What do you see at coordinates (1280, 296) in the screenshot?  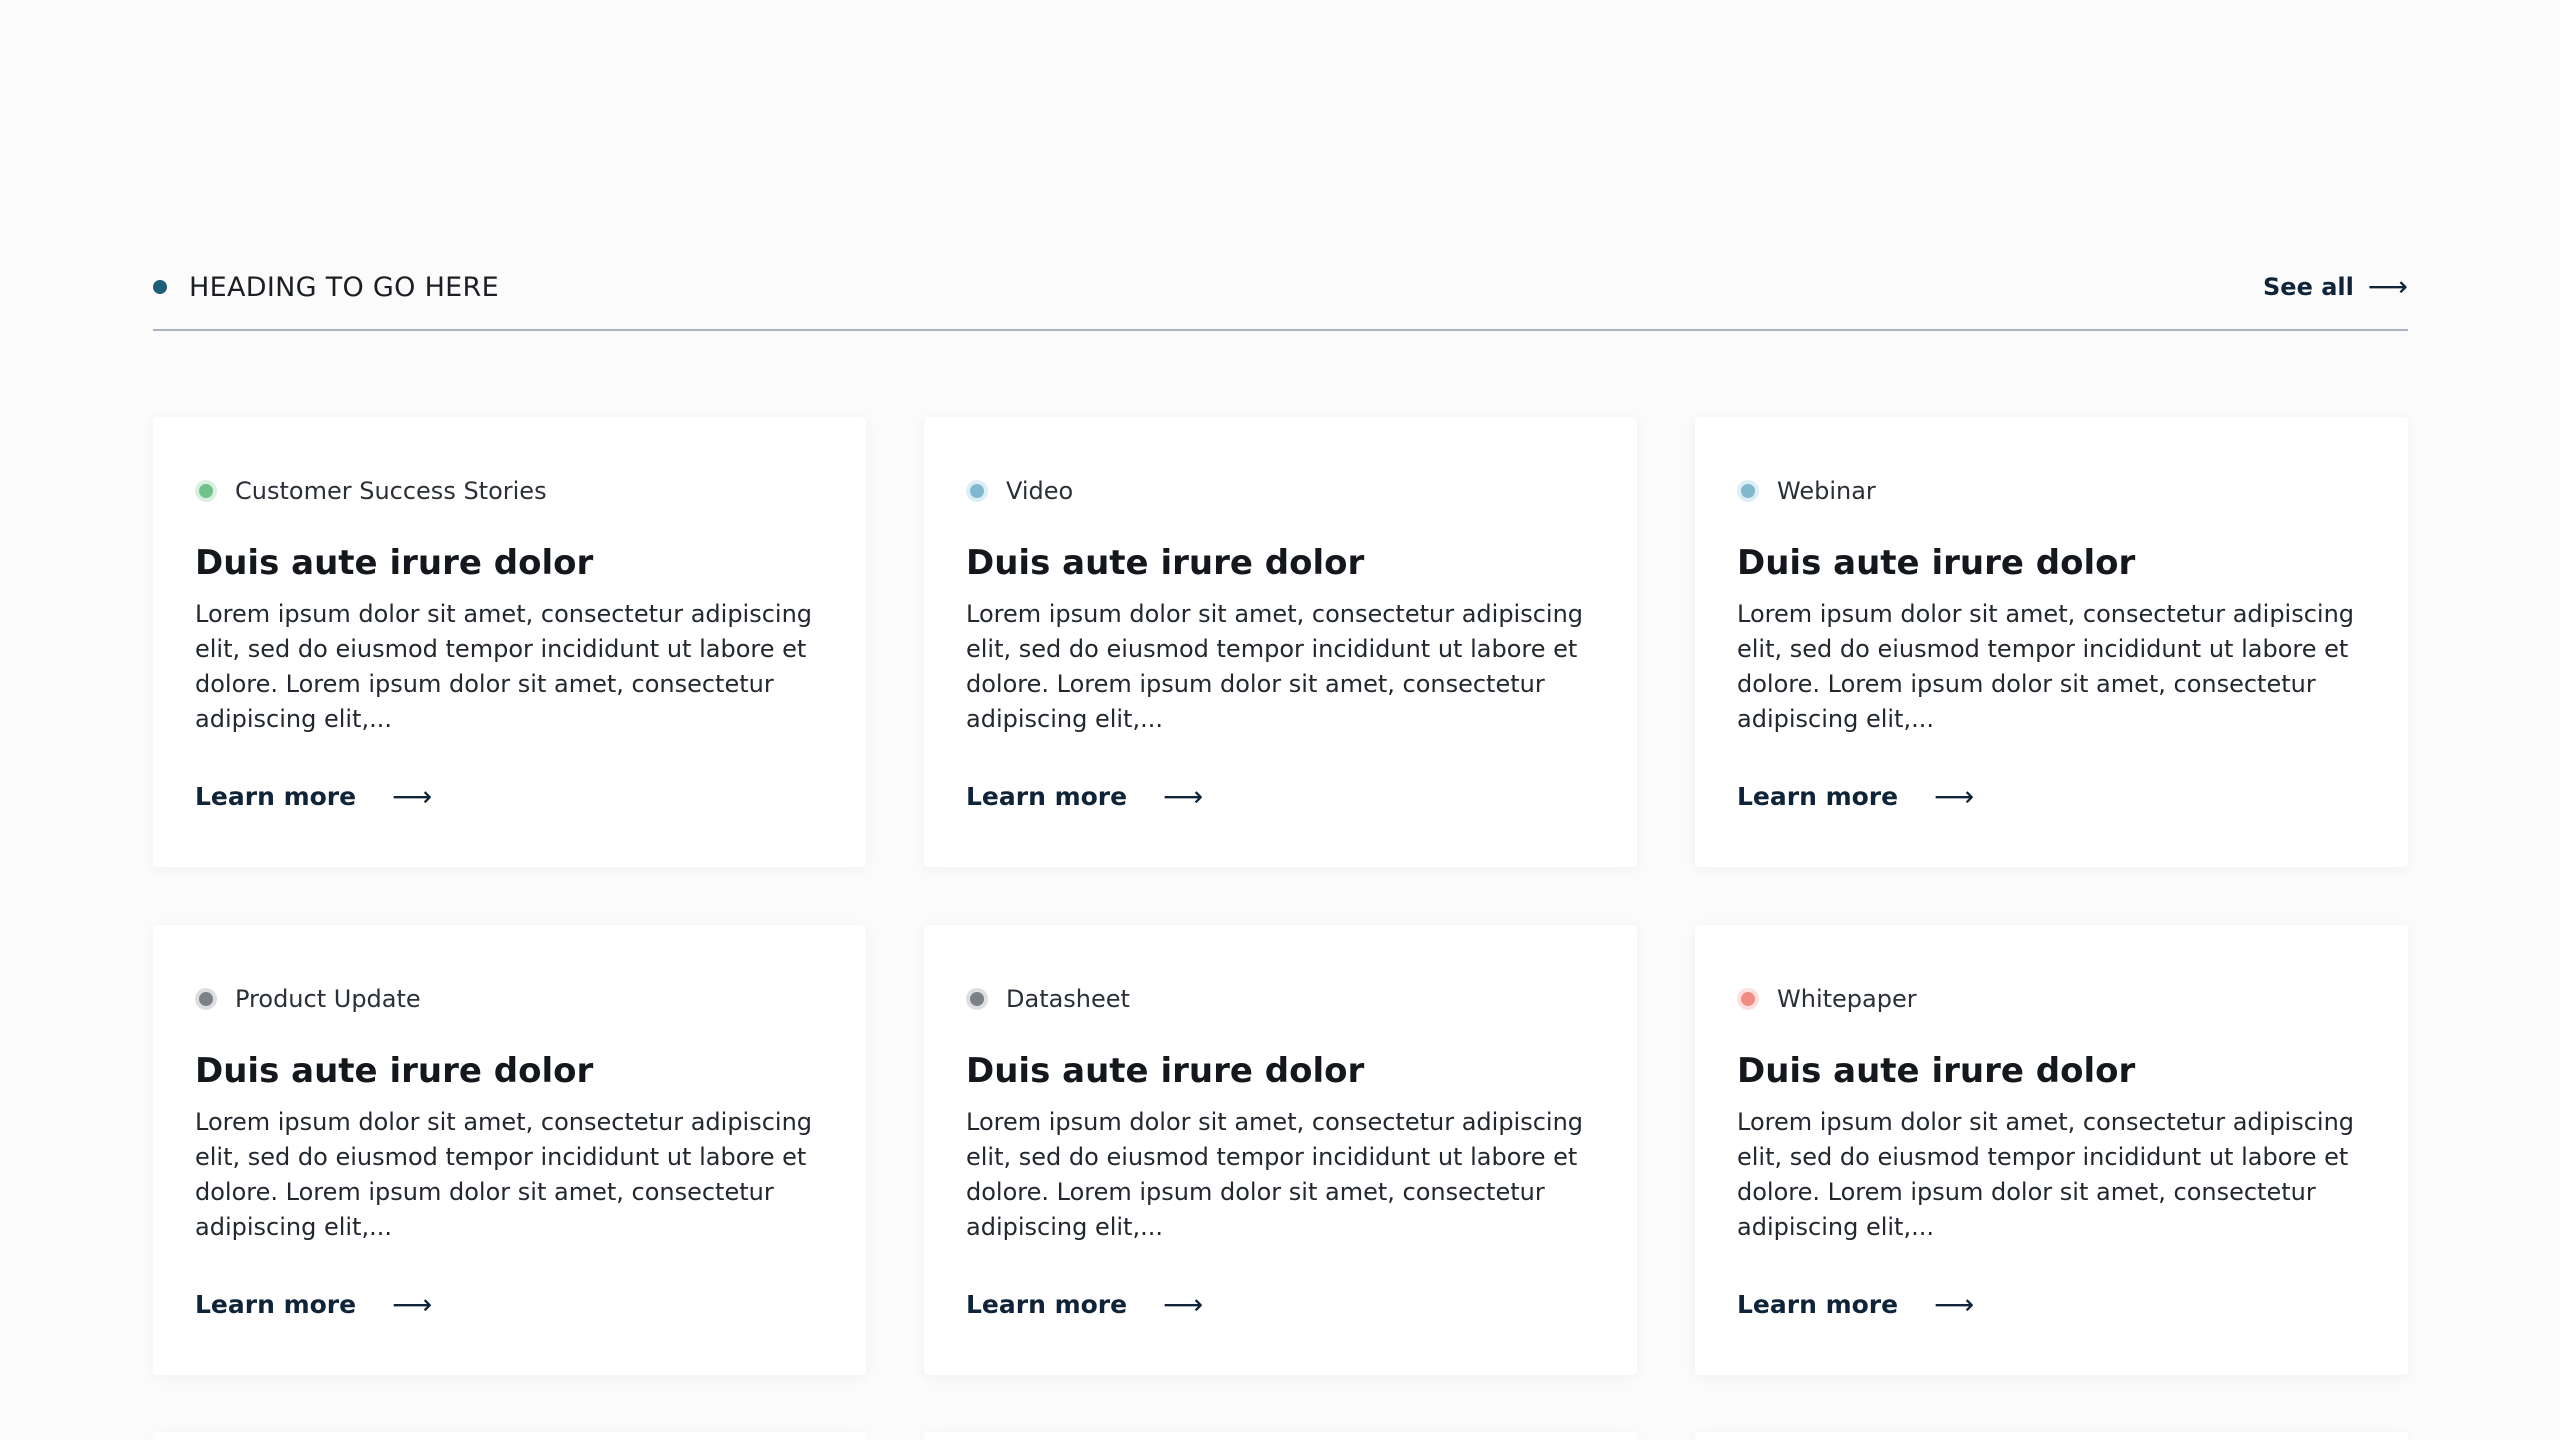 I see `section-header: HEADING TO GO HERE See all ⟶` at bounding box center [1280, 296].